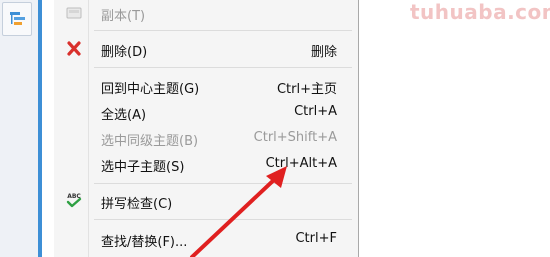 The height and width of the screenshot is (257, 550). Describe the element at coordinates (238, 211) in the screenshot. I see `red-arrow-annotation` at that location.